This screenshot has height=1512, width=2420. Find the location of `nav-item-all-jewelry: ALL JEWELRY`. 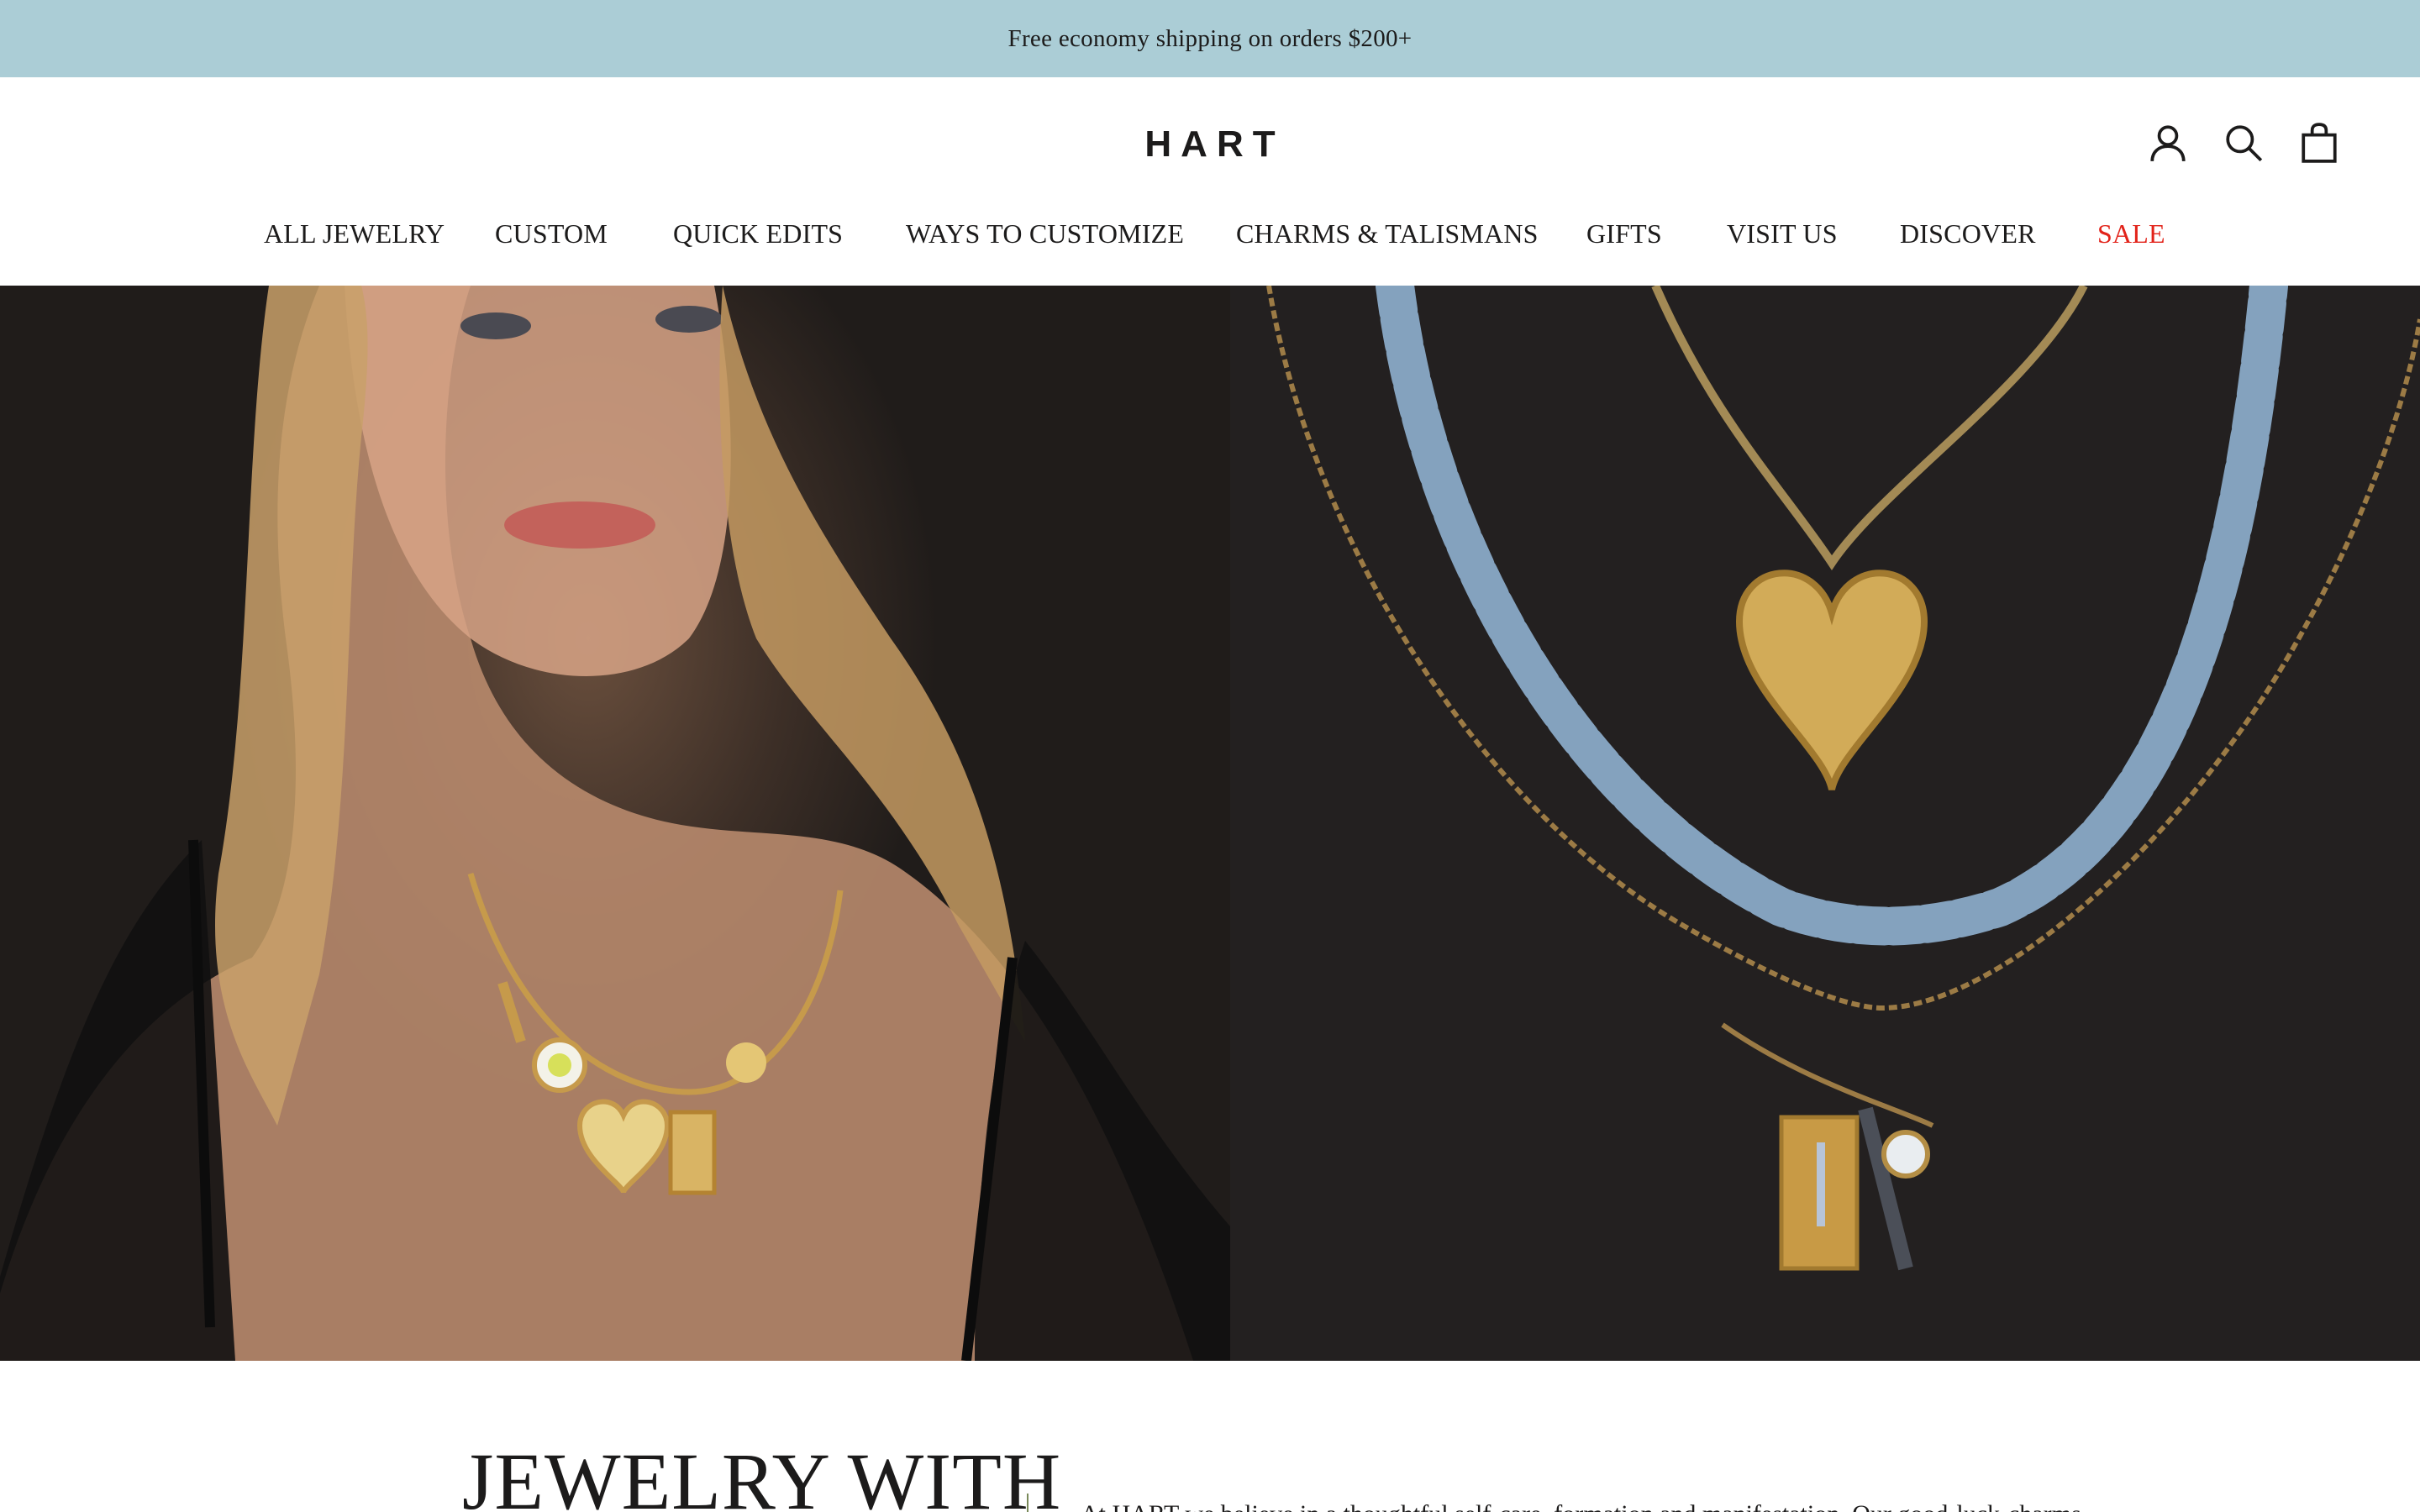

nav-item-all-jewelry: ALL JEWELRY is located at coordinates (354, 233).